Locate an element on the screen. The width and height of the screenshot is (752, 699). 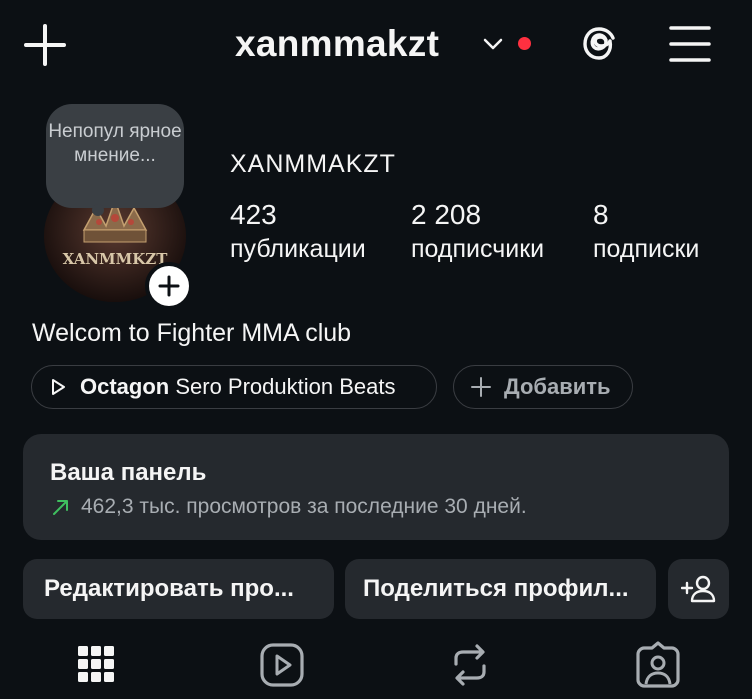
add-story-button is located at coordinates (169, 286).